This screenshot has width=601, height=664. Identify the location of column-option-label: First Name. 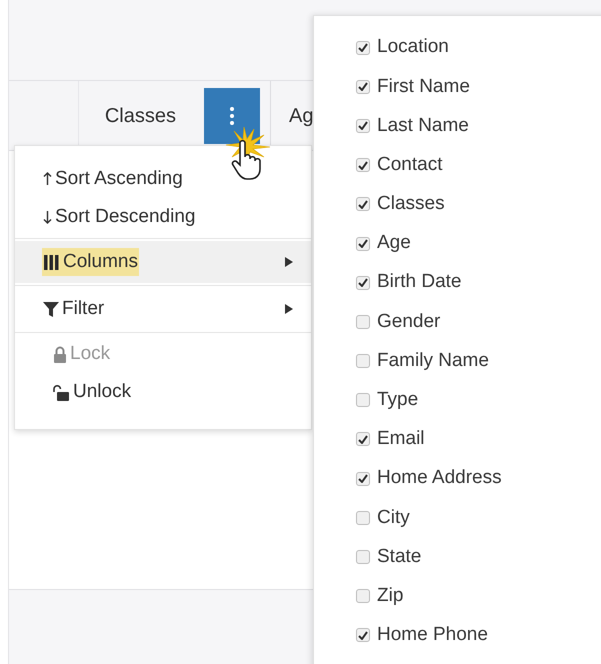
(423, 86).